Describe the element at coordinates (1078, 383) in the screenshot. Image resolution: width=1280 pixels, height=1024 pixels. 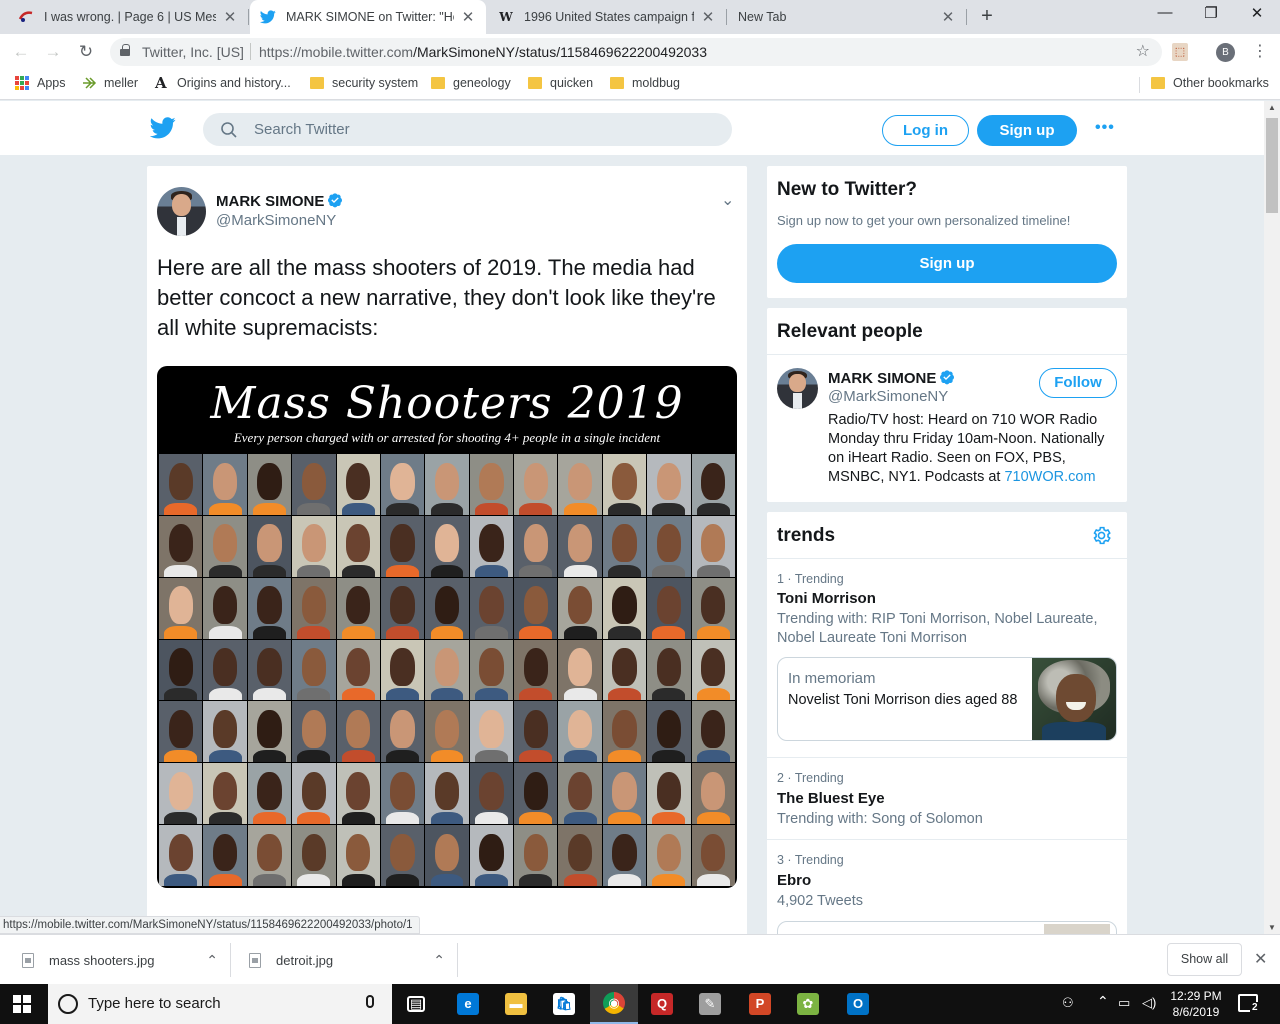
I see `follow-button: Follow` at that location.